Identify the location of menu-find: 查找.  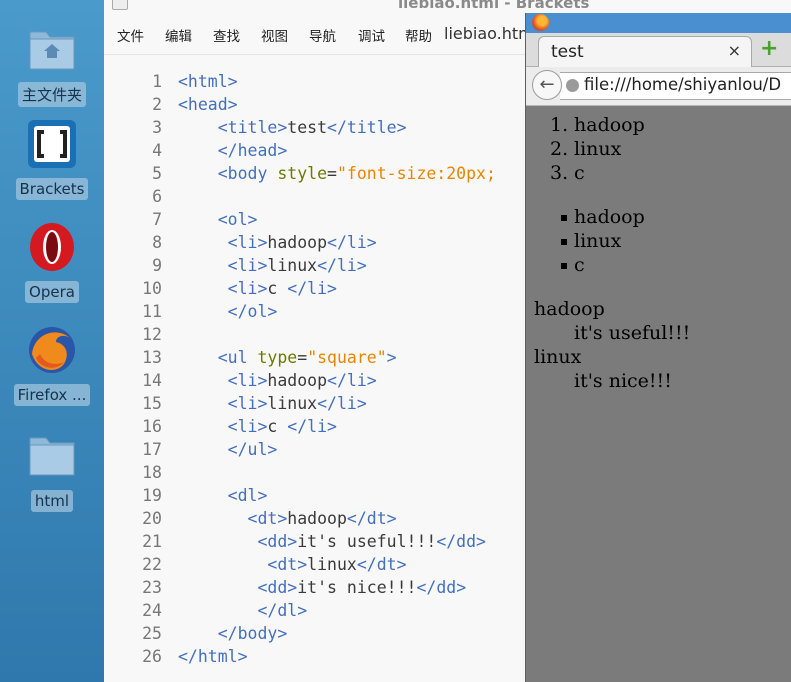
(226, 35).